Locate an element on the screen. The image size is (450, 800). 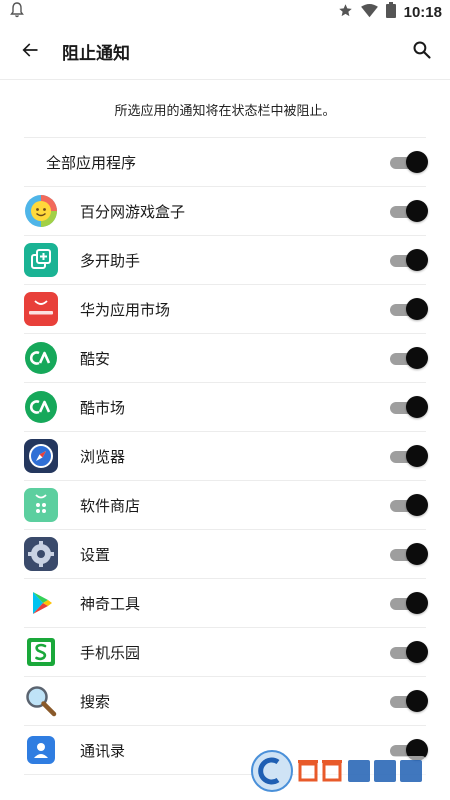
all-apps-toggle is located at coordinates (409, 162).